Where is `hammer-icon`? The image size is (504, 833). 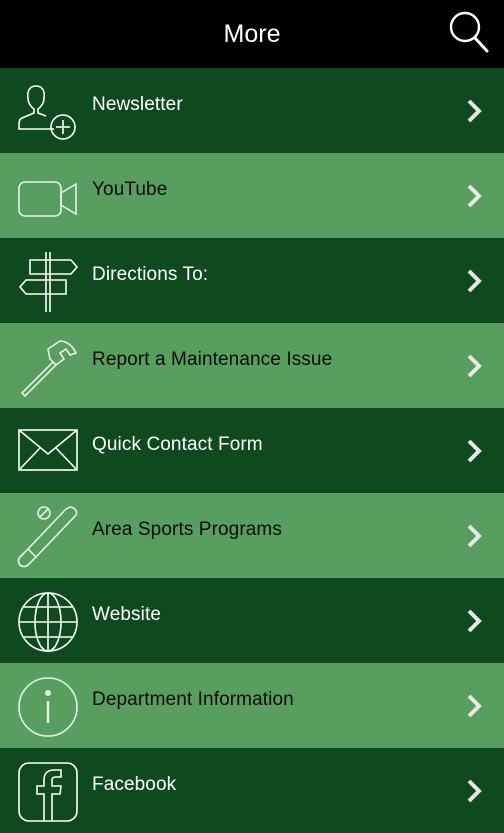 hammer-icon is located at coordinates (48, 367).